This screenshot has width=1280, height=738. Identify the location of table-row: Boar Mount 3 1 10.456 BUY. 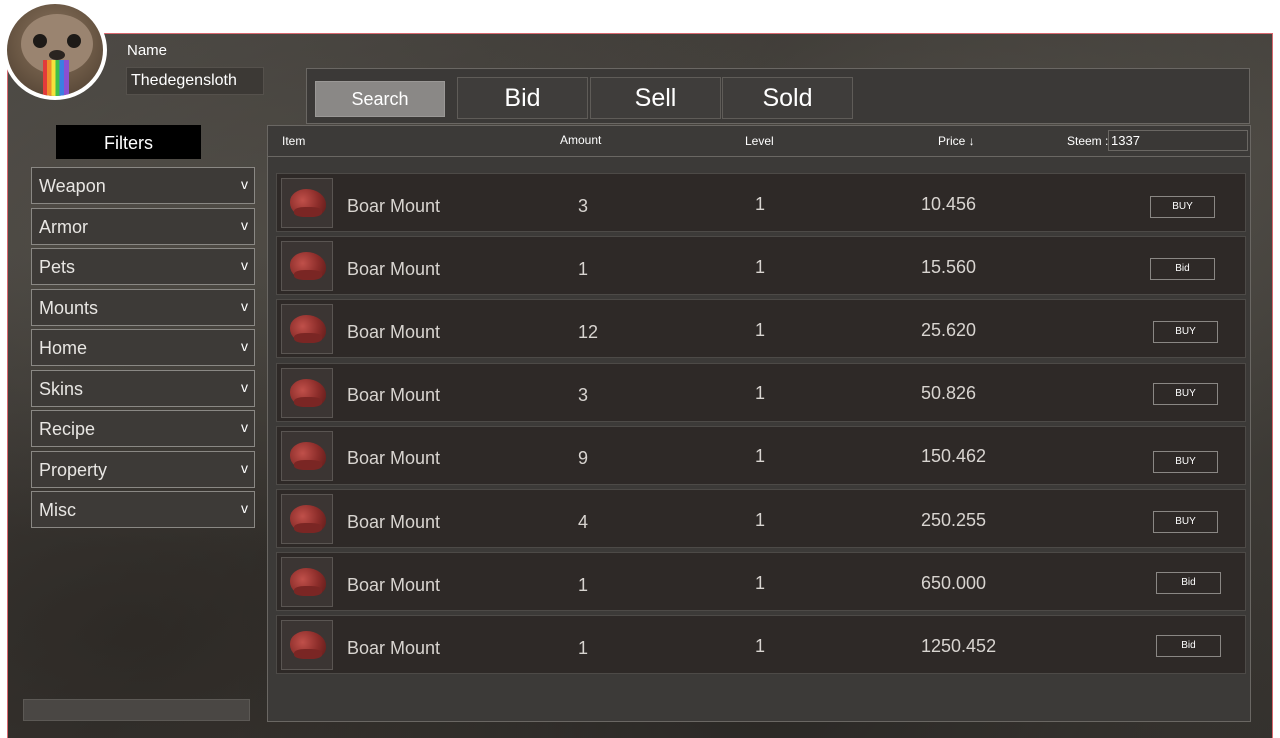
(761, 202).